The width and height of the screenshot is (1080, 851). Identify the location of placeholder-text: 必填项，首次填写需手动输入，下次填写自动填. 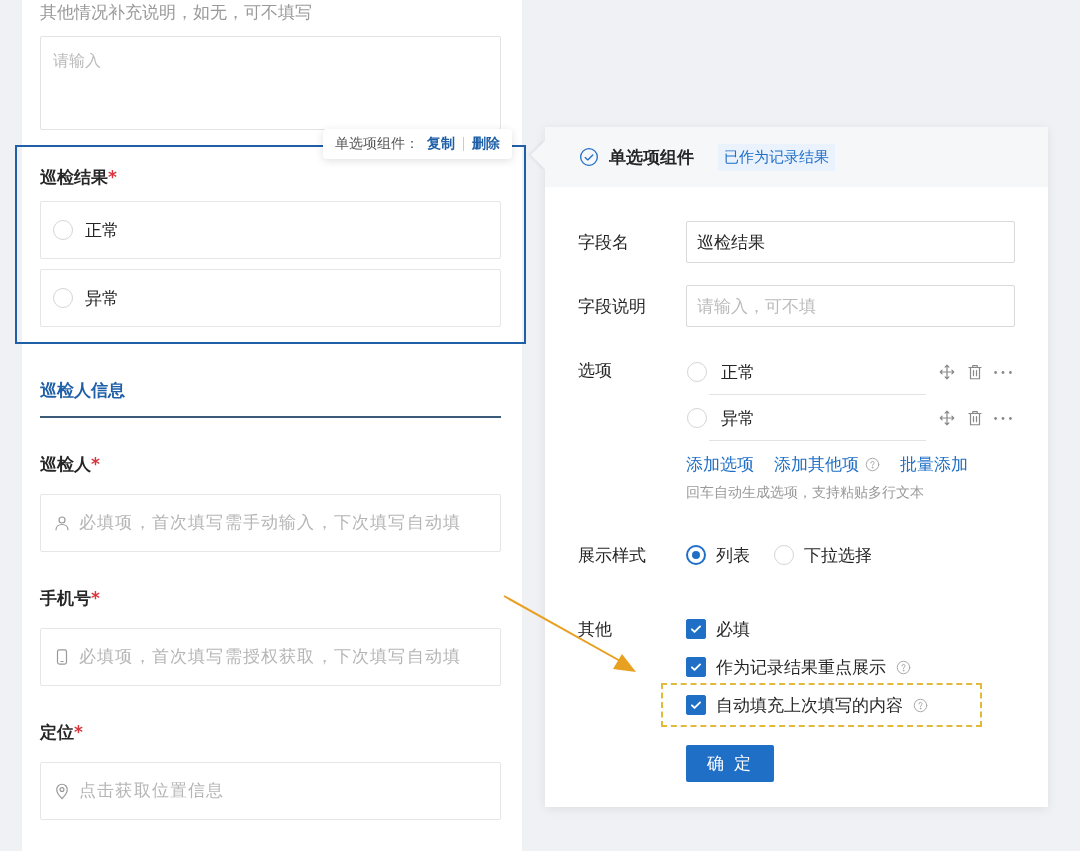
(270, 523).